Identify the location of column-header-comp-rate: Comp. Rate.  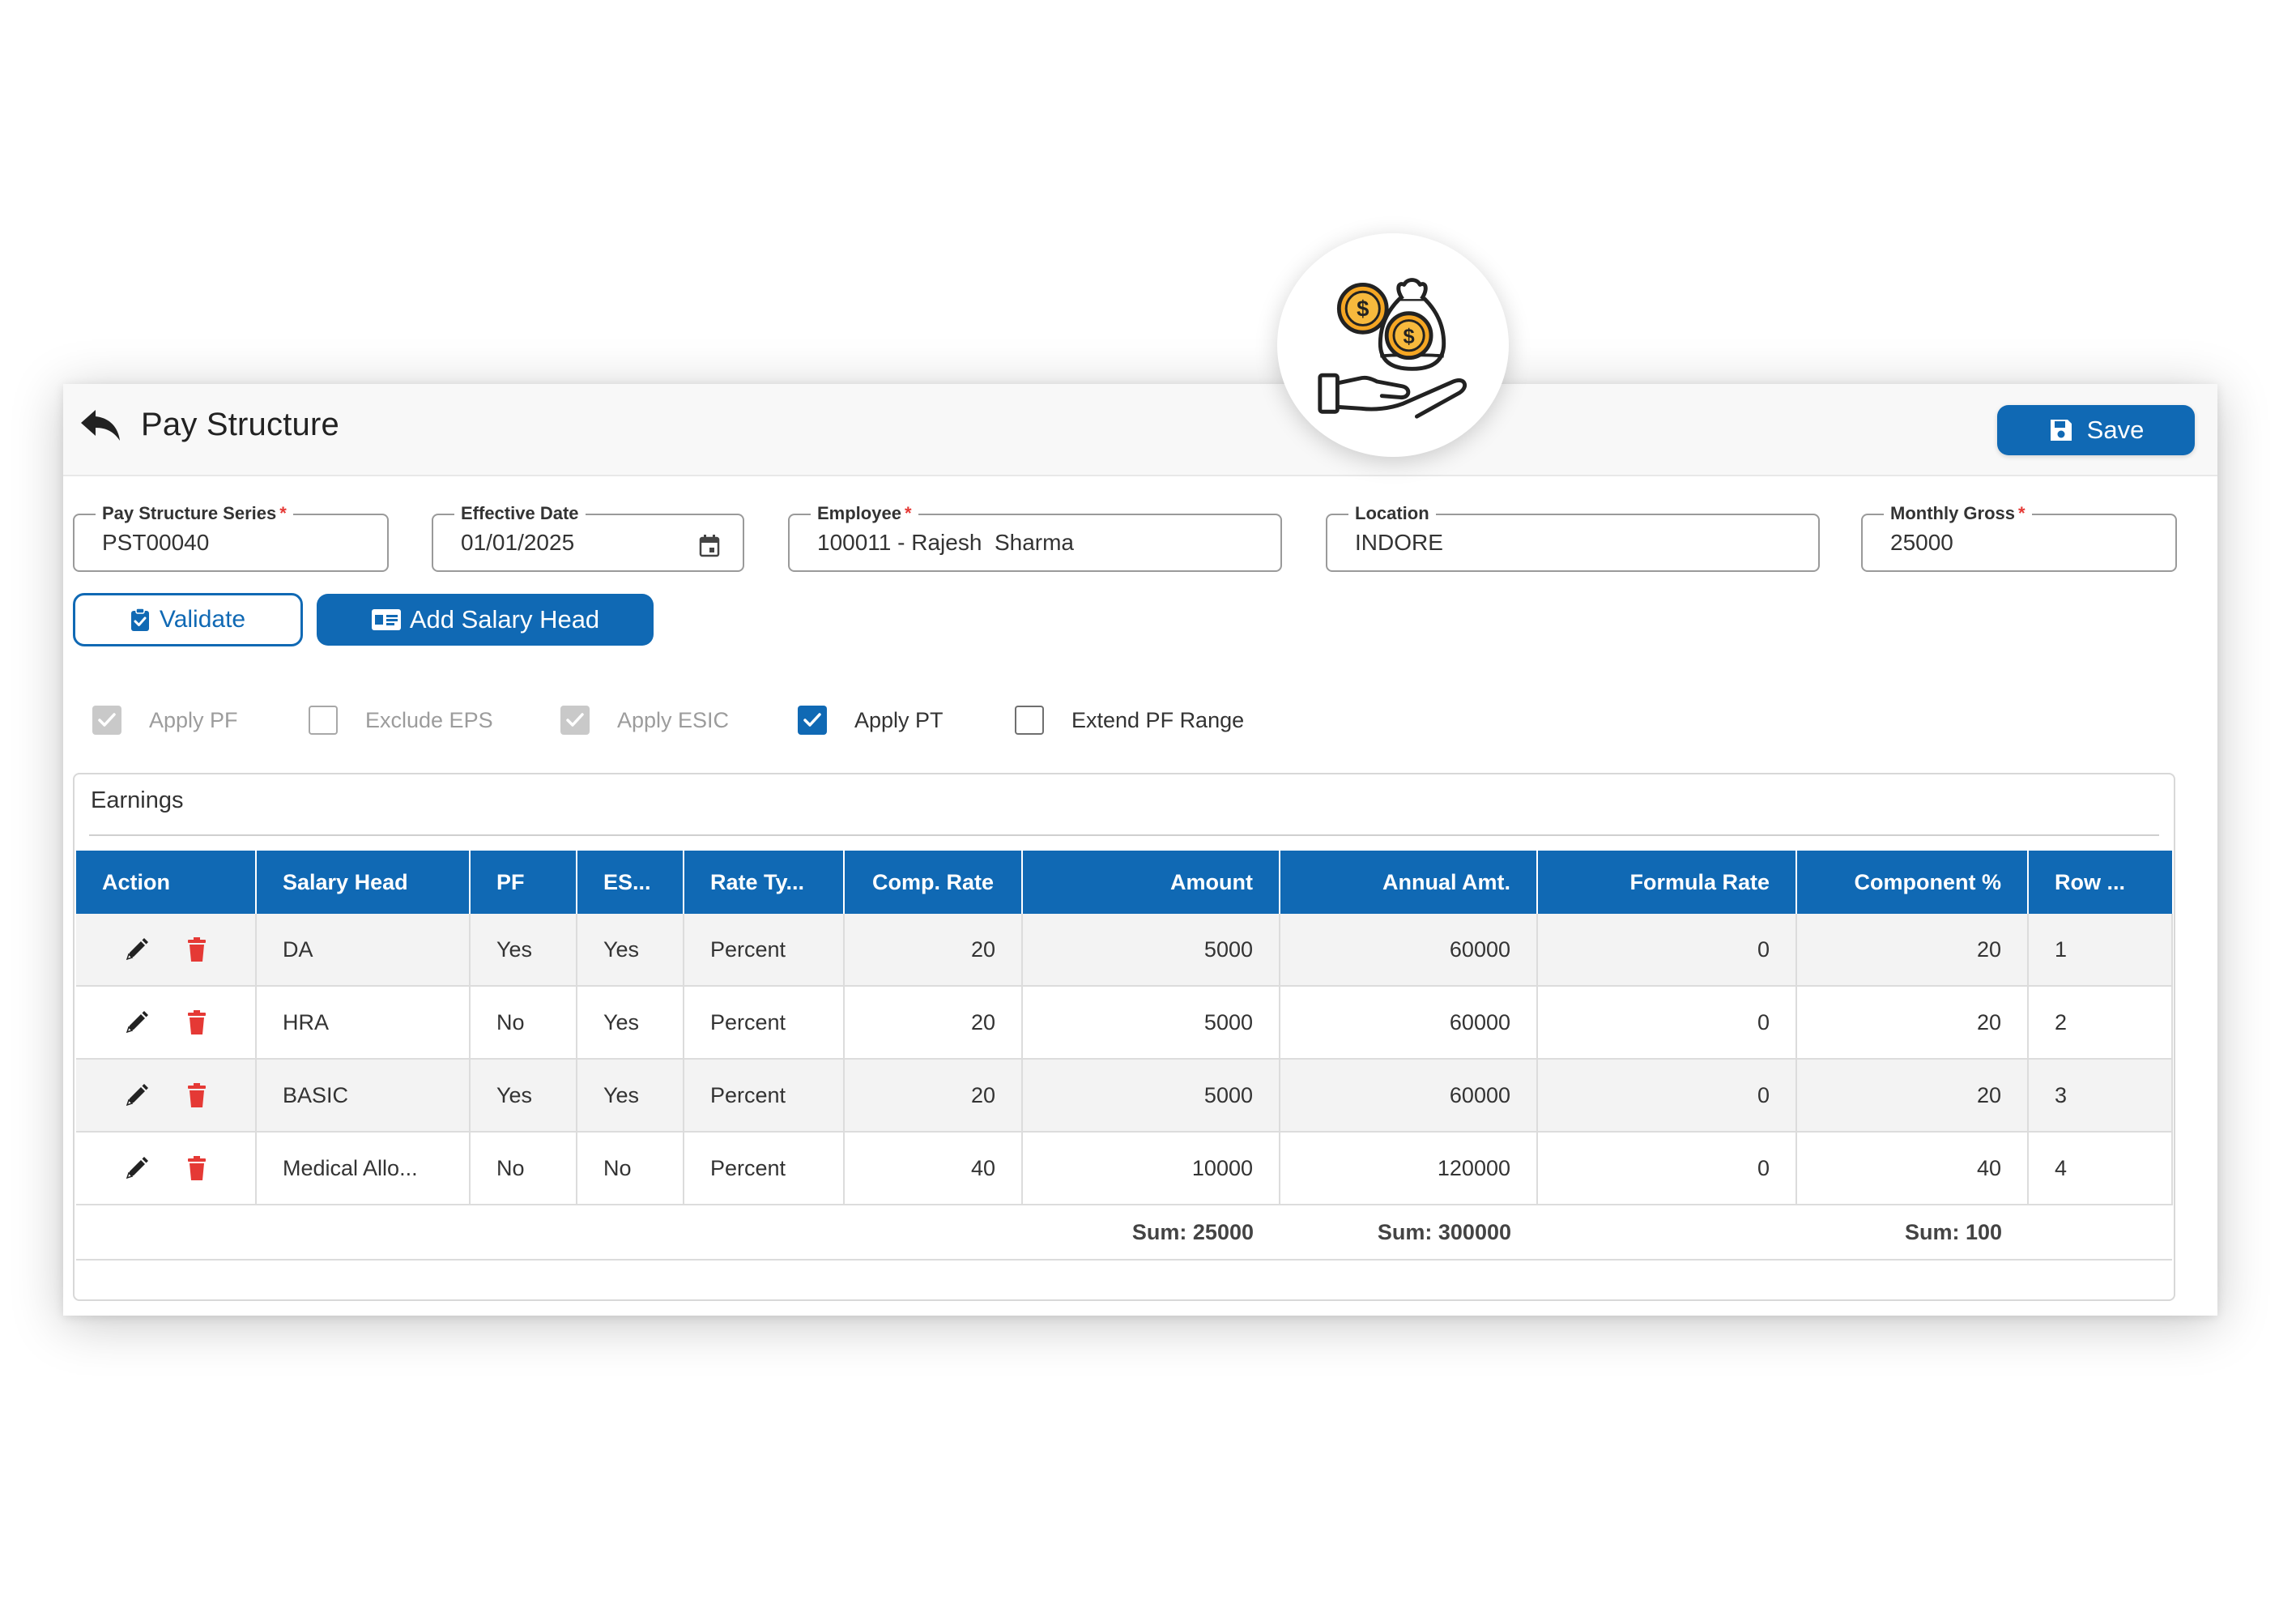
(933, 882).